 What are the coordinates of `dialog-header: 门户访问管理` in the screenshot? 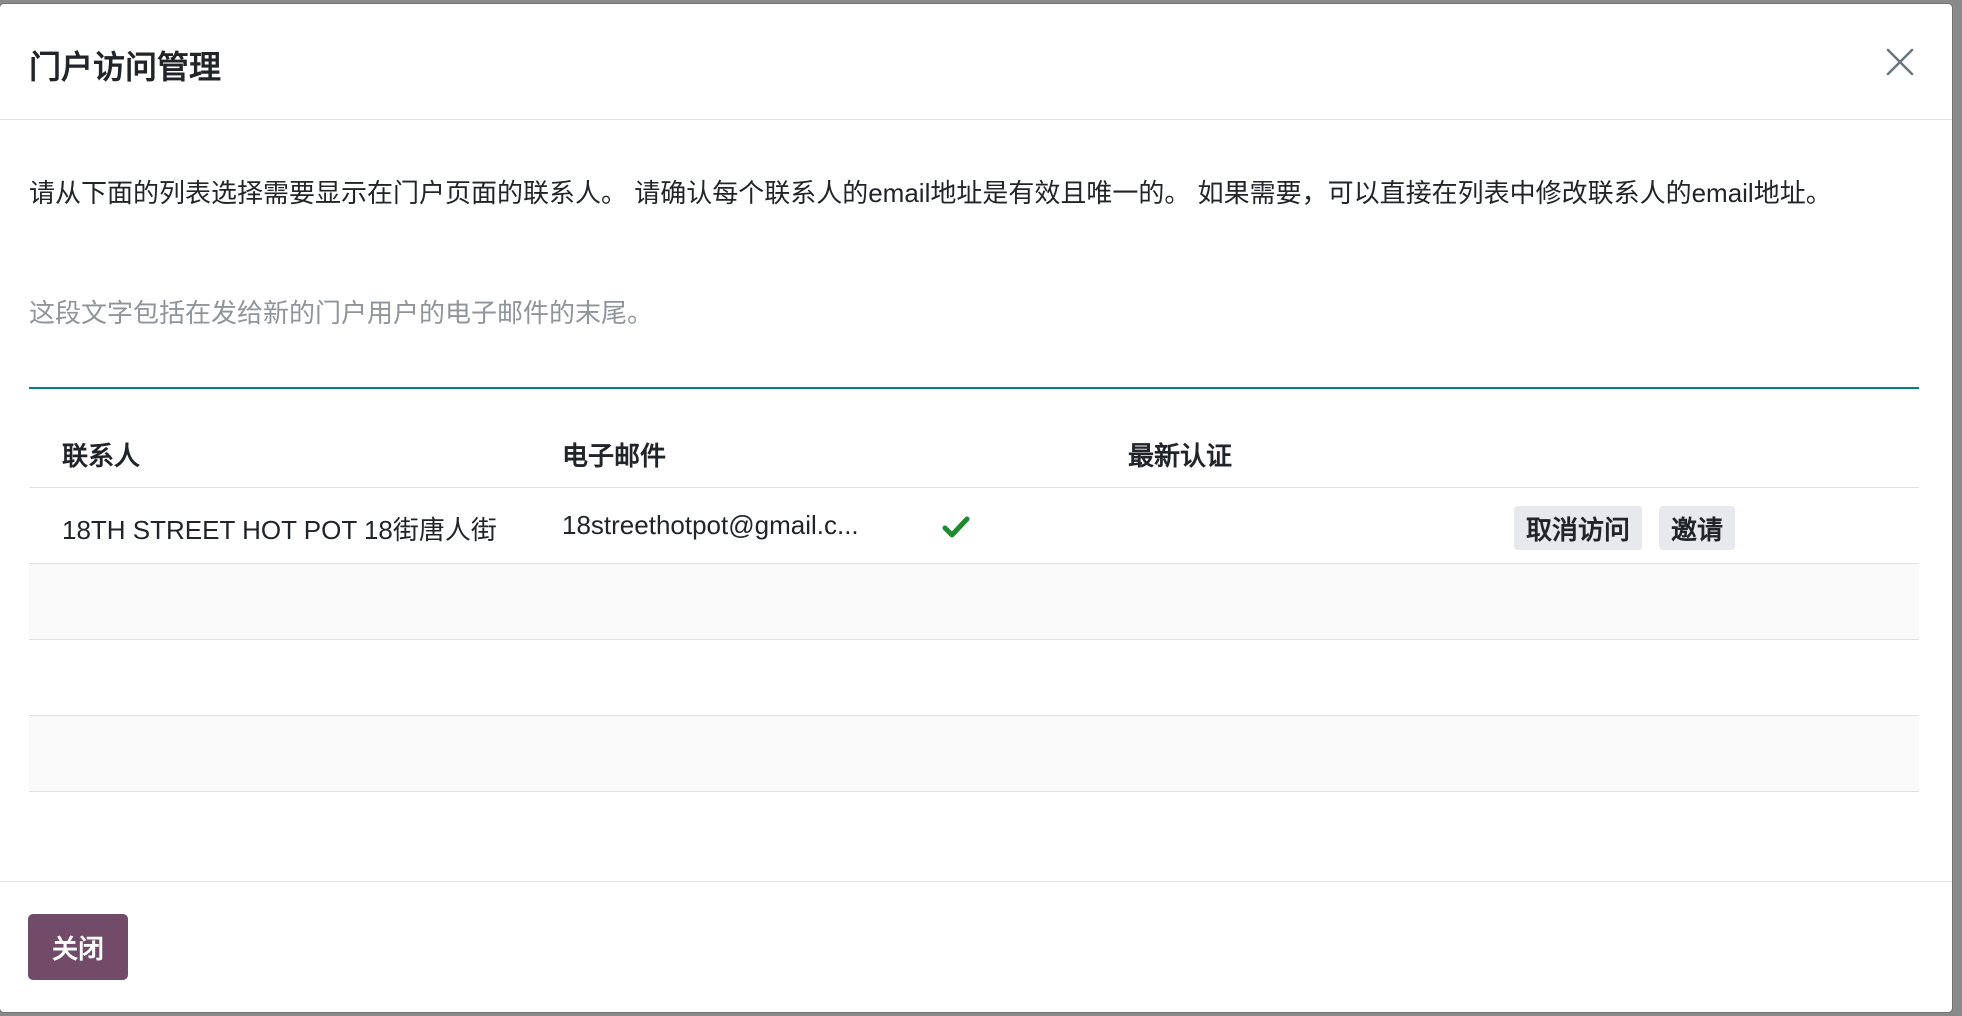 It's located at (976, 62).